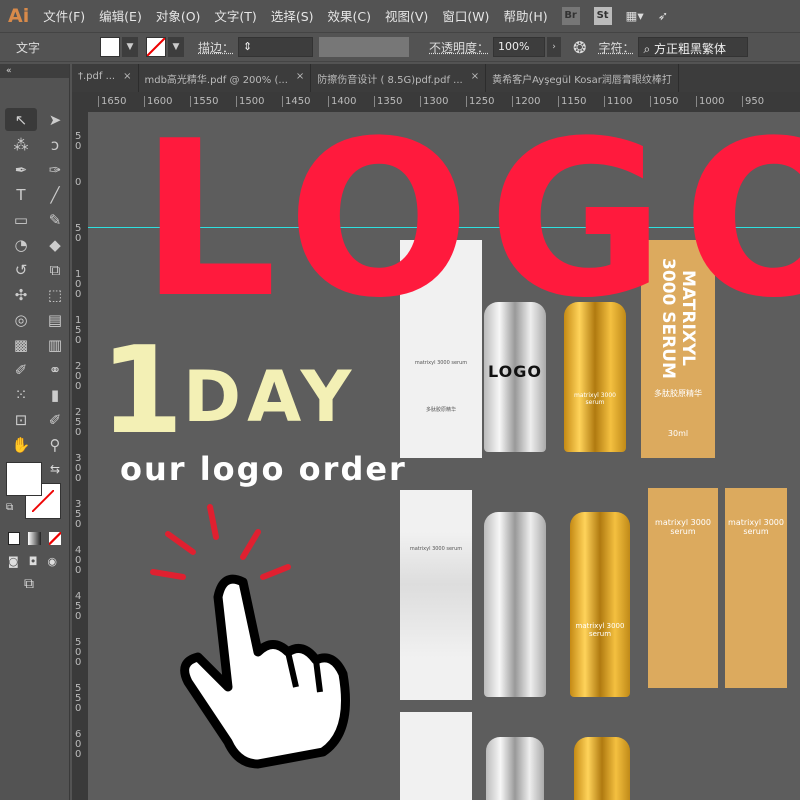  I want to click on opacity-arrow: ›, so click(554, 47).